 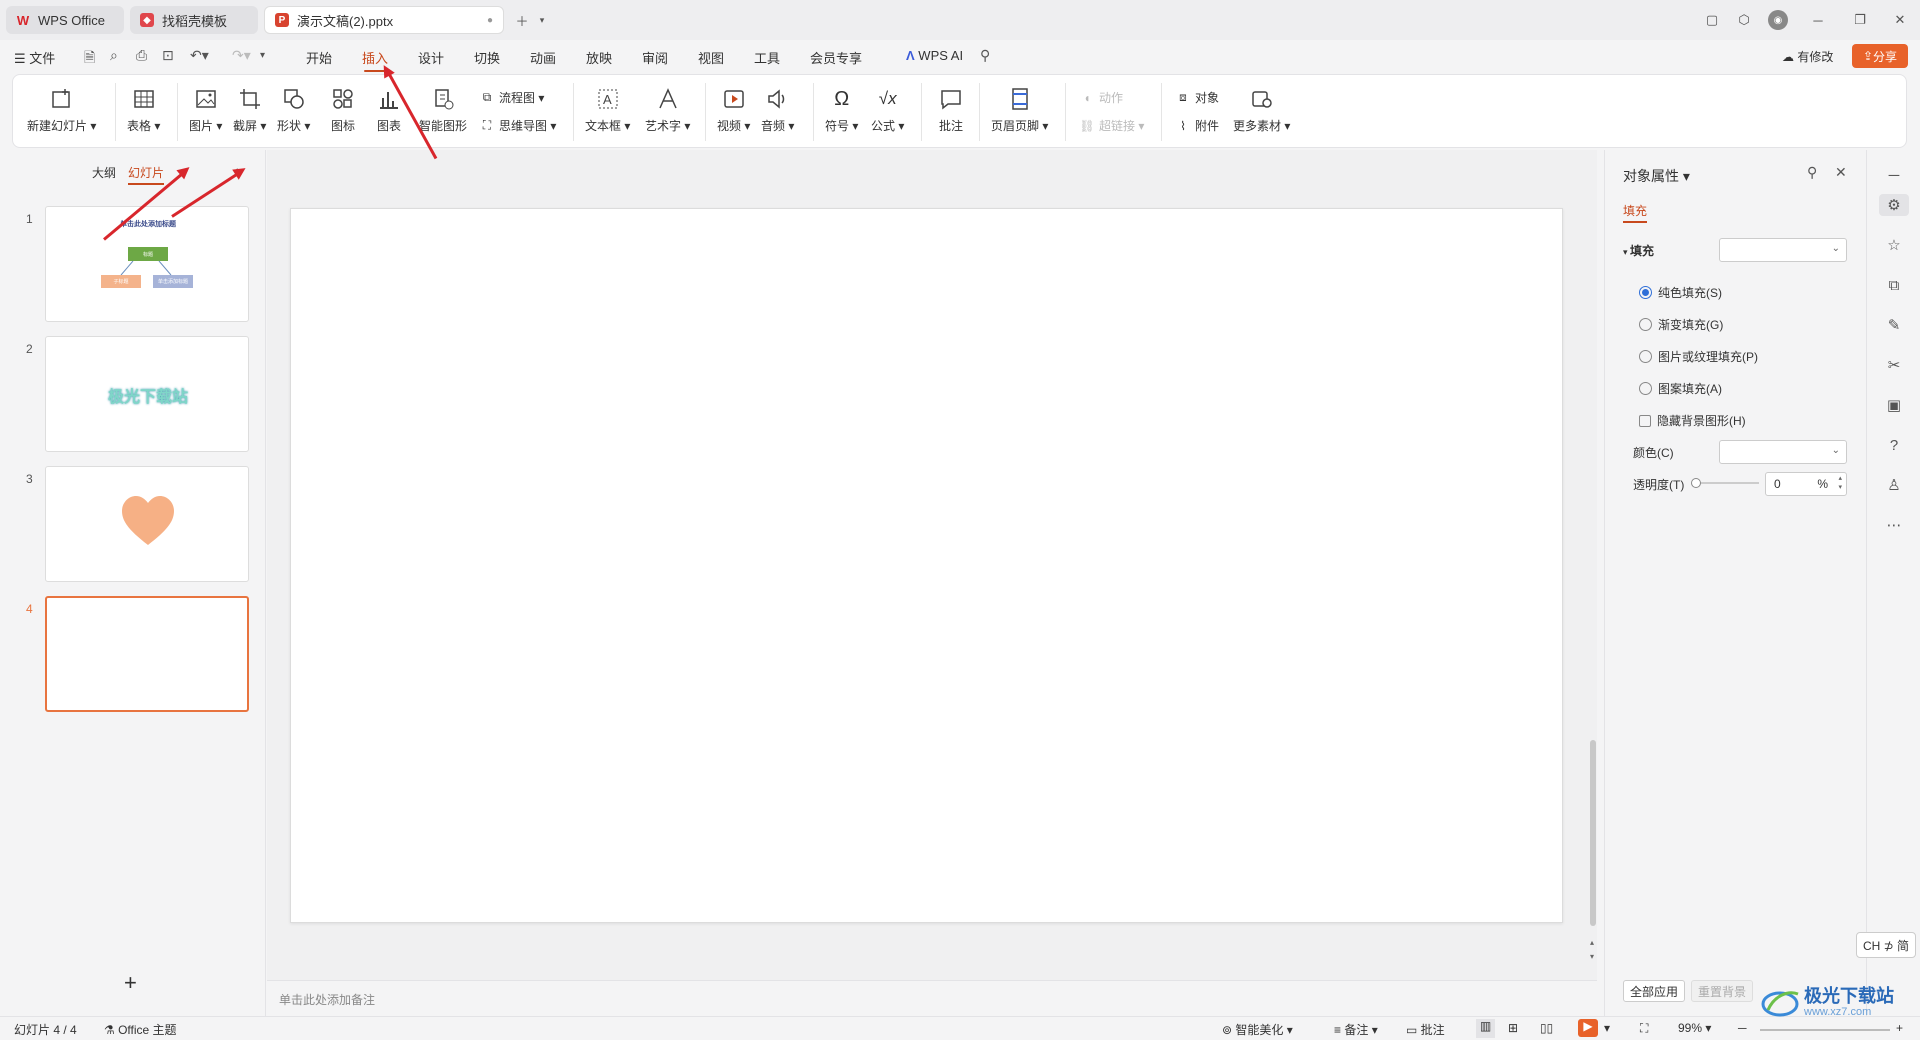 What do you see at coordinates (199, 55) in the screenshot?
I see `undo-icon: ↶▾` at bounding box center [199, 55].